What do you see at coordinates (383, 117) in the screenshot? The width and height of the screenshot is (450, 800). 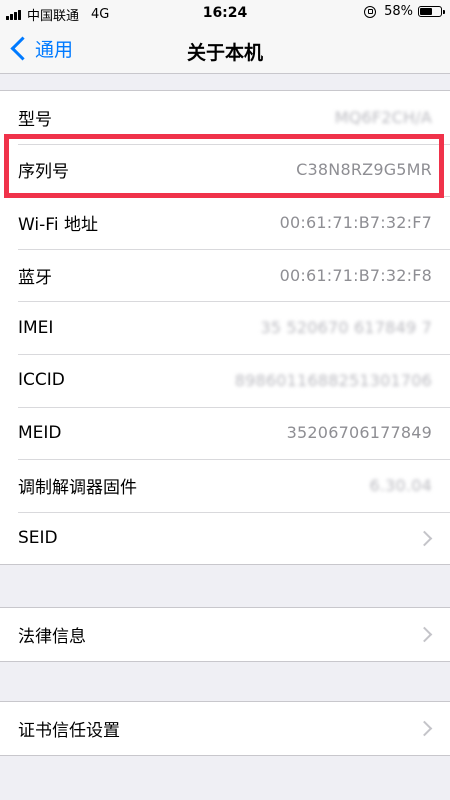 I see `row-value: MQ6F2CH/A` at bounding box center [383, 117].